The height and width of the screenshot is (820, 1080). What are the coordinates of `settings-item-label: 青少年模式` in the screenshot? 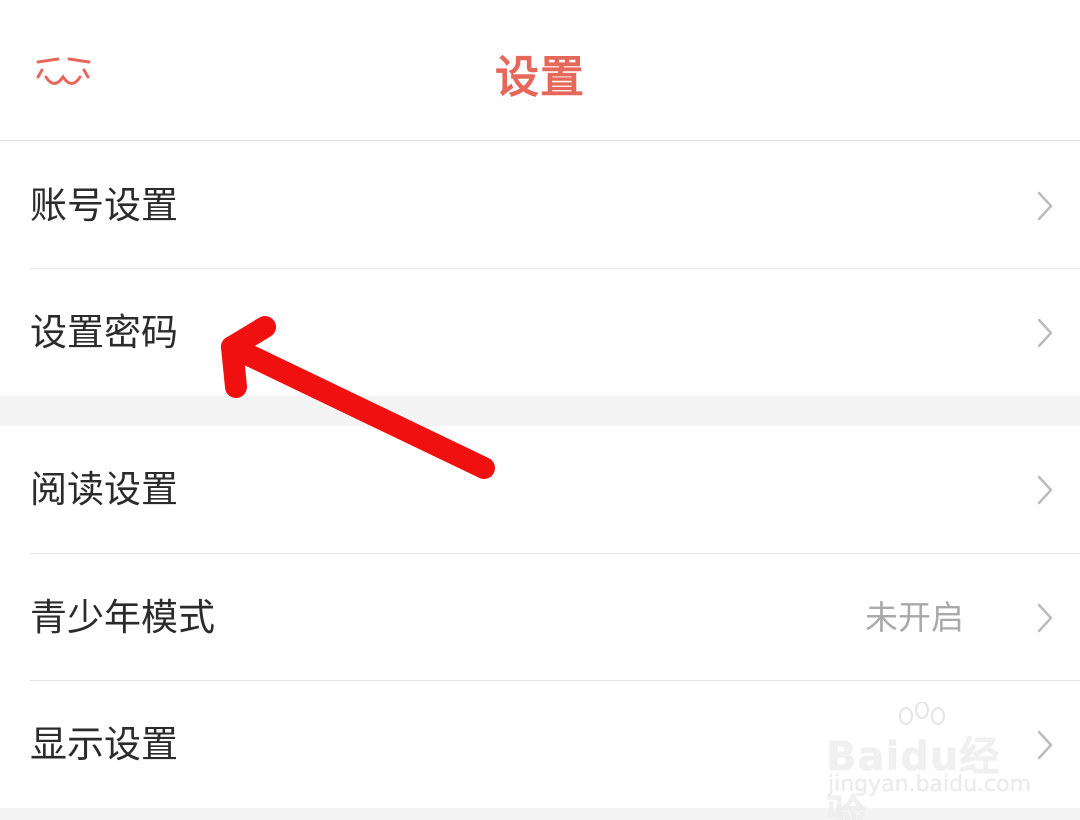 It's located at (122, 617).